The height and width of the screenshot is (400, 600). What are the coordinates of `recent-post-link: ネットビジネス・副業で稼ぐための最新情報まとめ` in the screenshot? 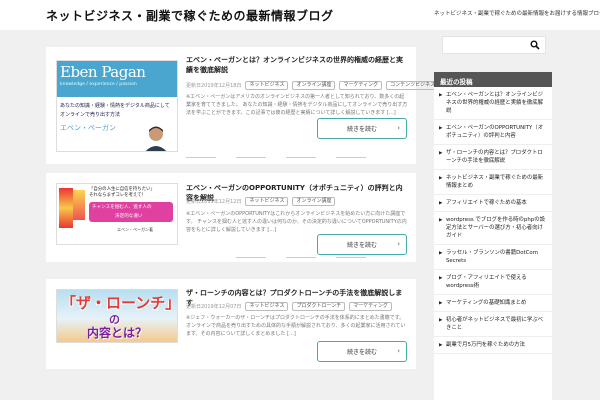 It's located at (494, 182).